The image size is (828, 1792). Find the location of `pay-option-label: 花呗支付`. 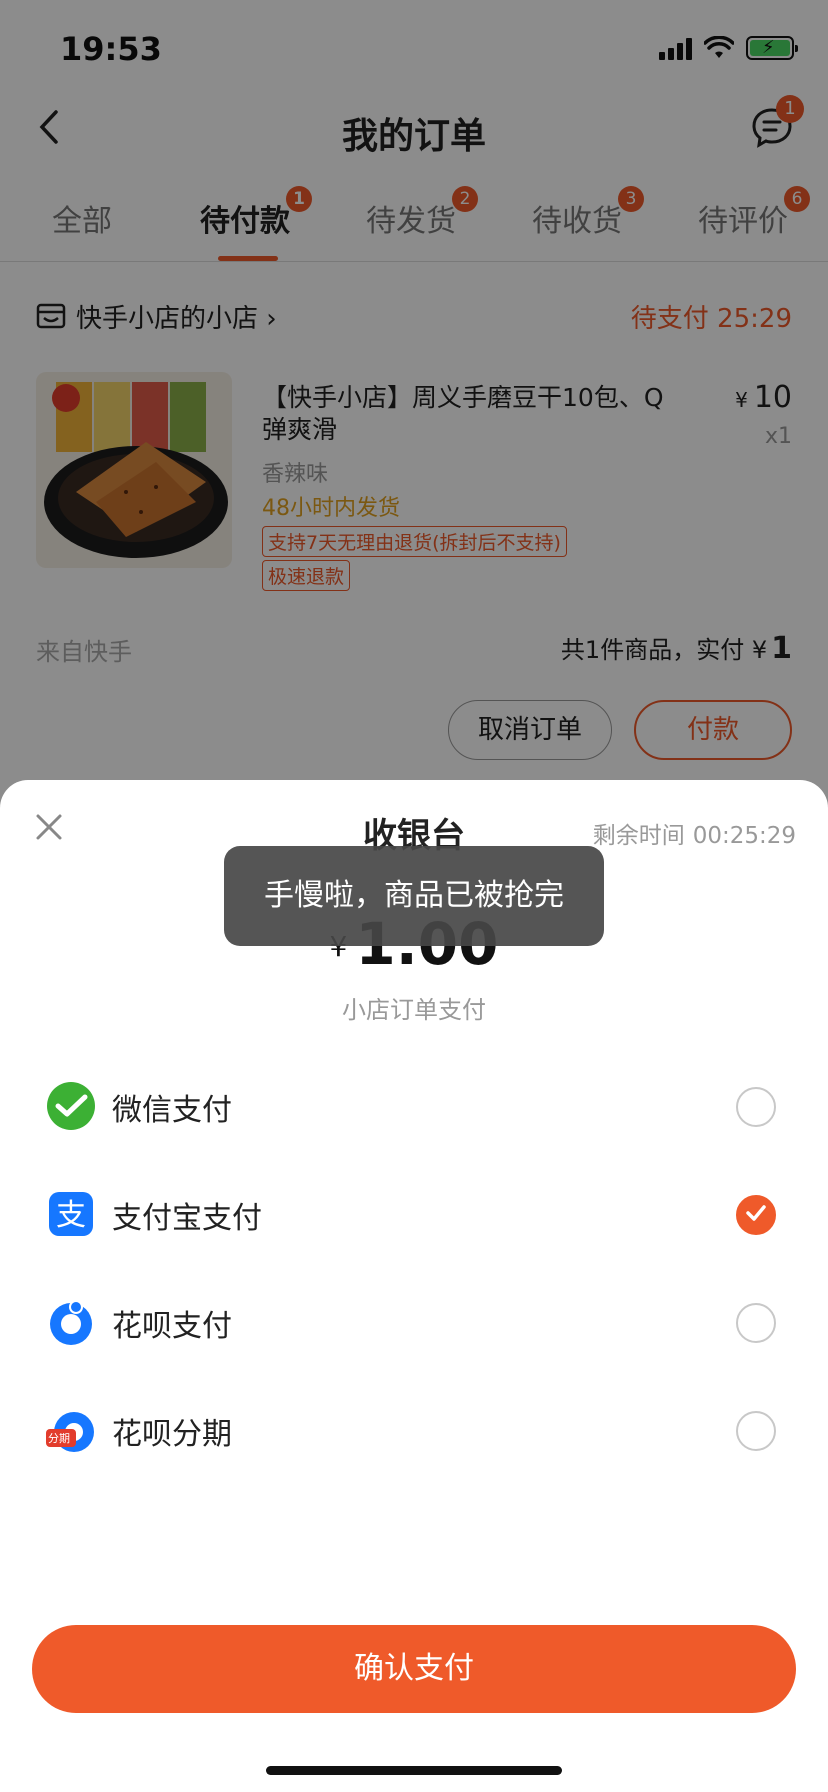

pay-option-label: 花呗支付 is located at coordinates (172, 1326).